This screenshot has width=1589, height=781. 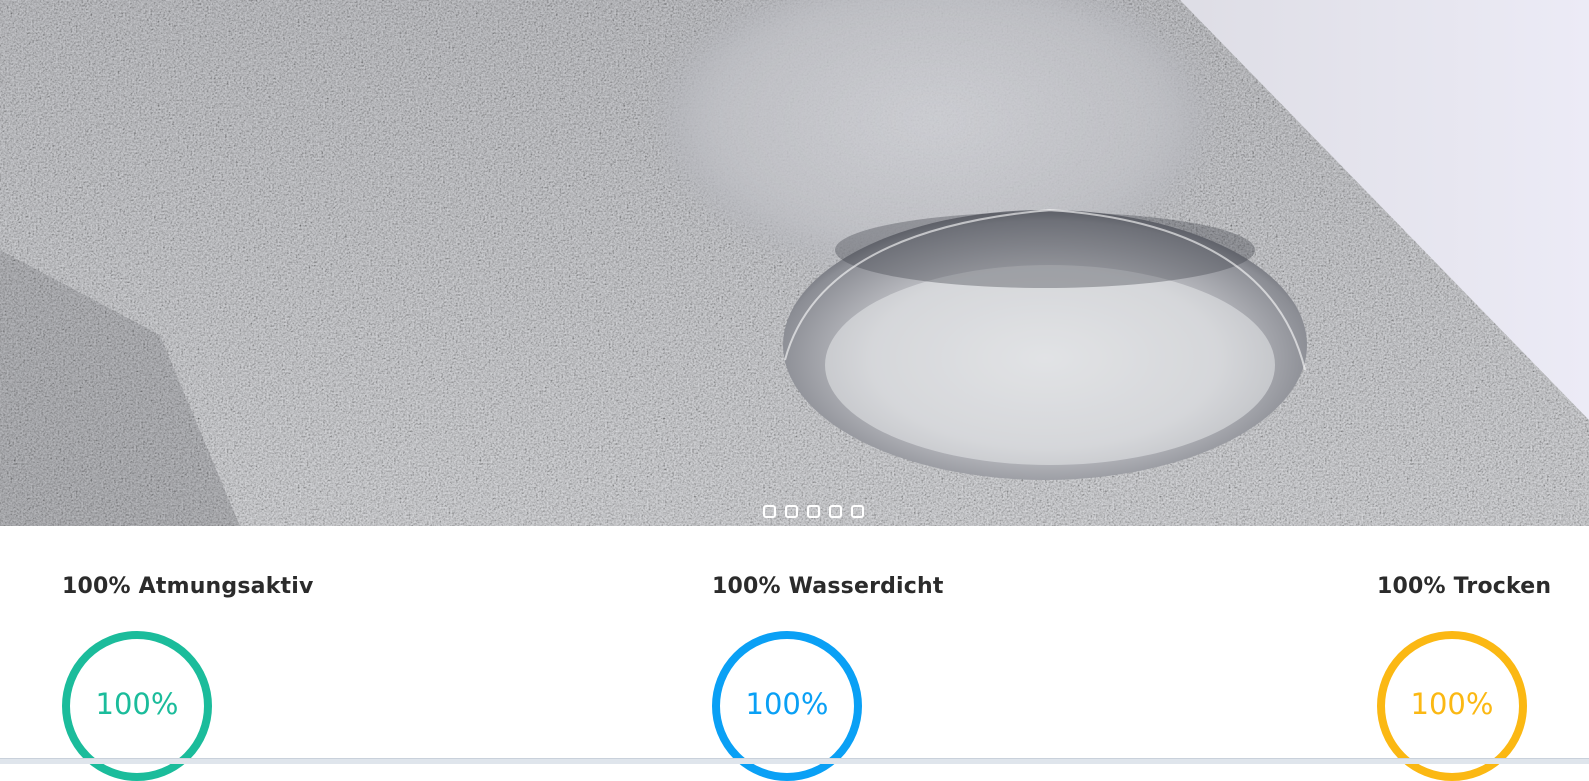 What do you see at coordinates (794, 761) in the screenshot?
I see `window-bottom-edge` at bounding box center [794, 761].